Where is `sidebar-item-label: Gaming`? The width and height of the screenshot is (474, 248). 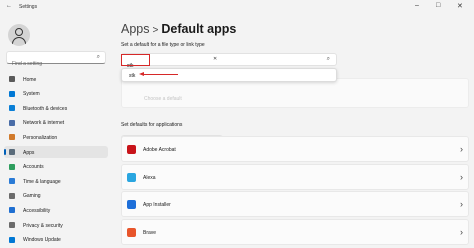
sidebar-item-label: Gaming is located at coordinates (32, 196).